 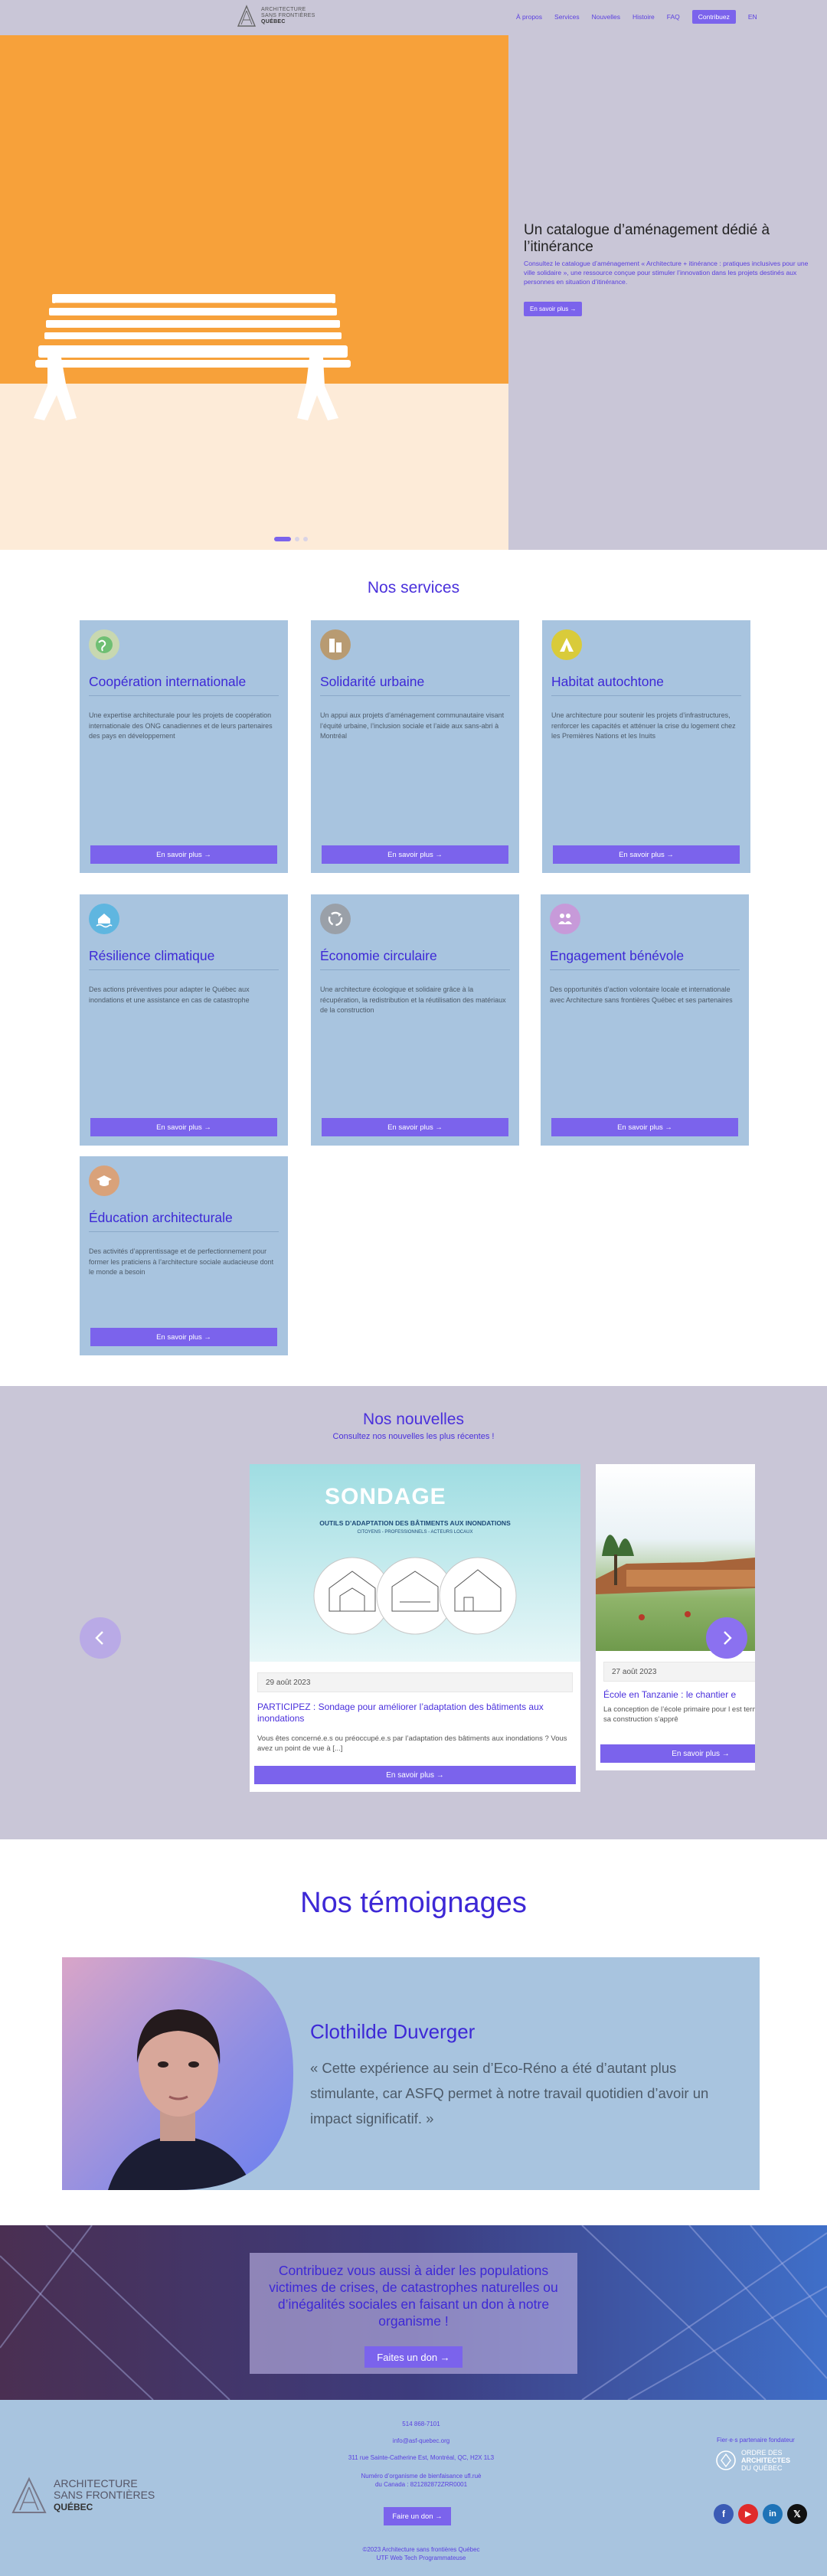 What do you see at coordinates (415, 1682) in the screenshot?
I see `news-date: 29 août 2023` at bounding box center [415, 1682].